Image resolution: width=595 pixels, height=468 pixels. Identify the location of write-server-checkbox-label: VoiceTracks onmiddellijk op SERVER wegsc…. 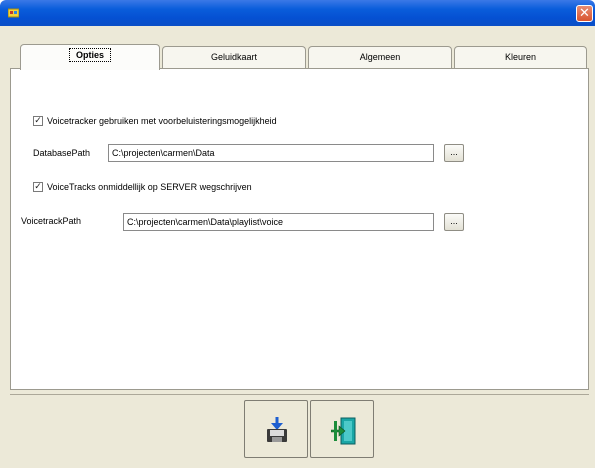
(149, 187).